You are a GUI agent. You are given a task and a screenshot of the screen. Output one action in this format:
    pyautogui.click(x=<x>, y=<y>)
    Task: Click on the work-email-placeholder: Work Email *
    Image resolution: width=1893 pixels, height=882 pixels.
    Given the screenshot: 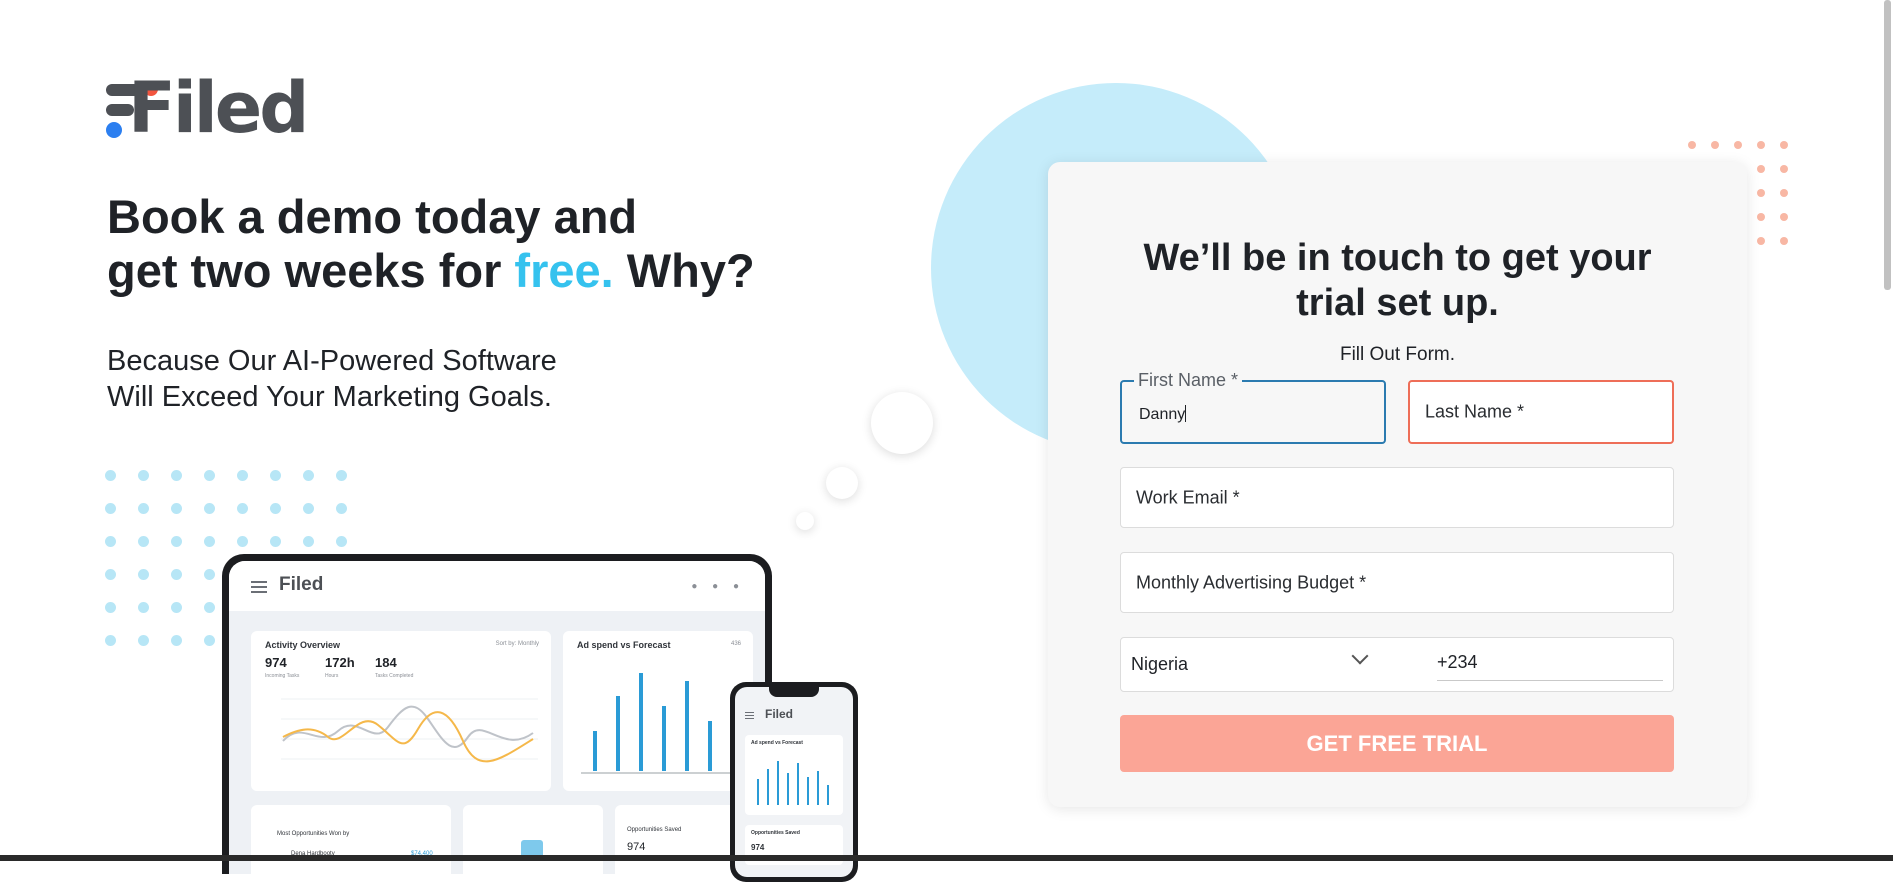 What is the action you would take?
    pyautogui.click(x=1188, y=497)
    